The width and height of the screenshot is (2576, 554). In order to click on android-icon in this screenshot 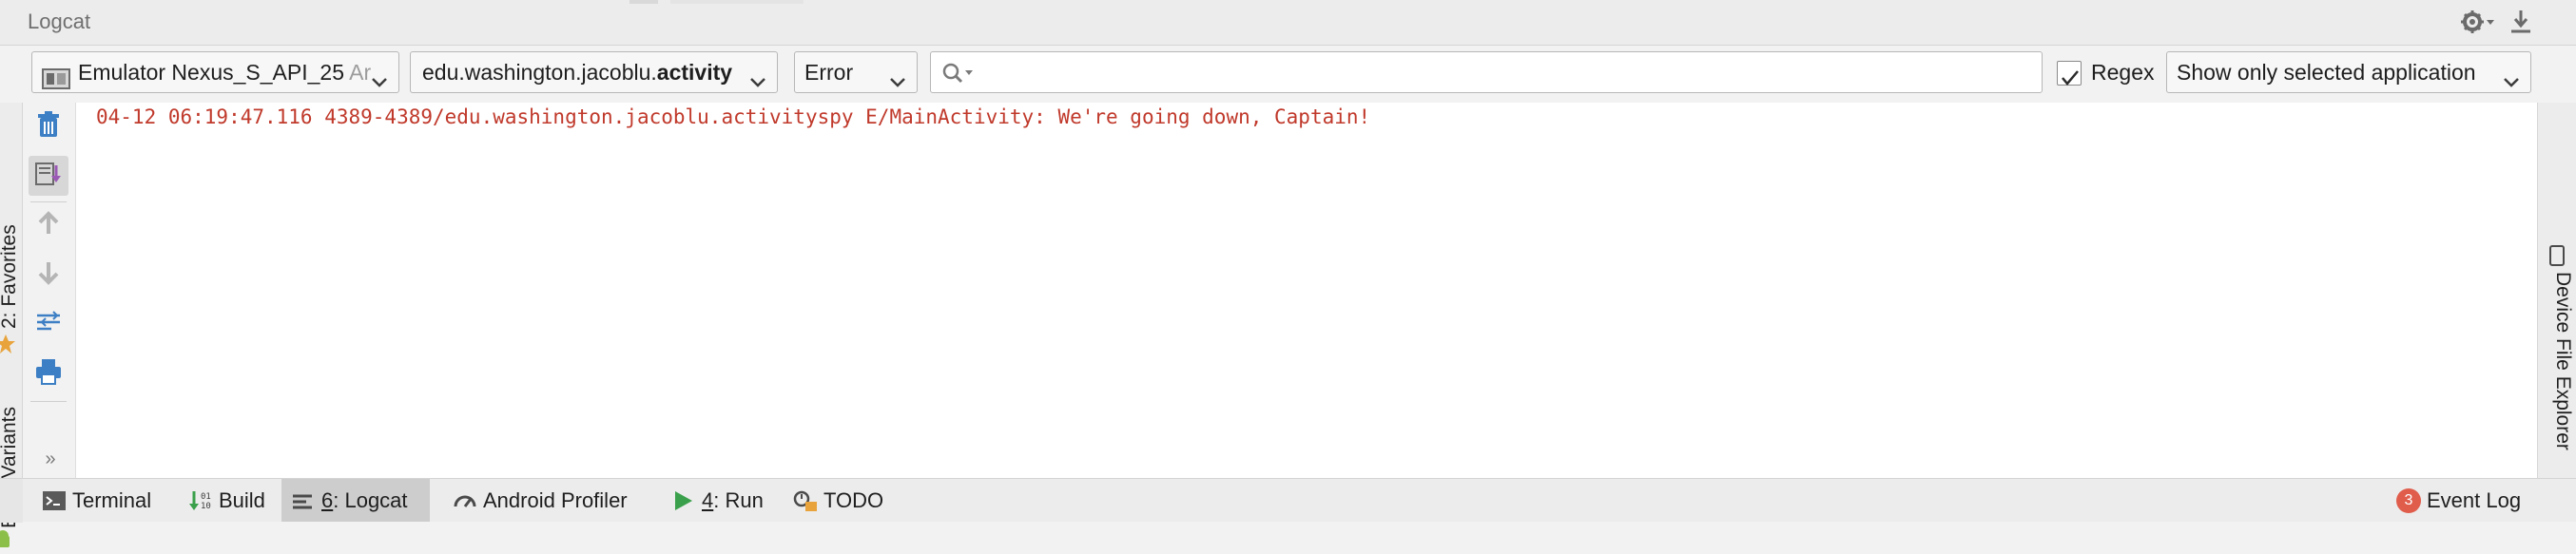, I will do `click(5, 539)`.